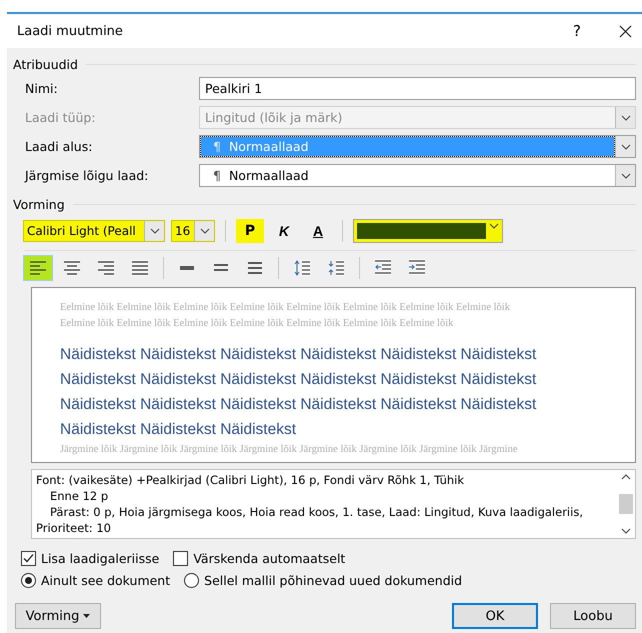 Image resolution: width=642 pixels, height=633 pixels. I want to click on next-paragraph-text: Järgmine lõik Järgmine lõik Järgmine lõik Järgmine lõik Järgmine lõik Järgmine lõik Järgmine lõik Järgmine, so click(289, 450).